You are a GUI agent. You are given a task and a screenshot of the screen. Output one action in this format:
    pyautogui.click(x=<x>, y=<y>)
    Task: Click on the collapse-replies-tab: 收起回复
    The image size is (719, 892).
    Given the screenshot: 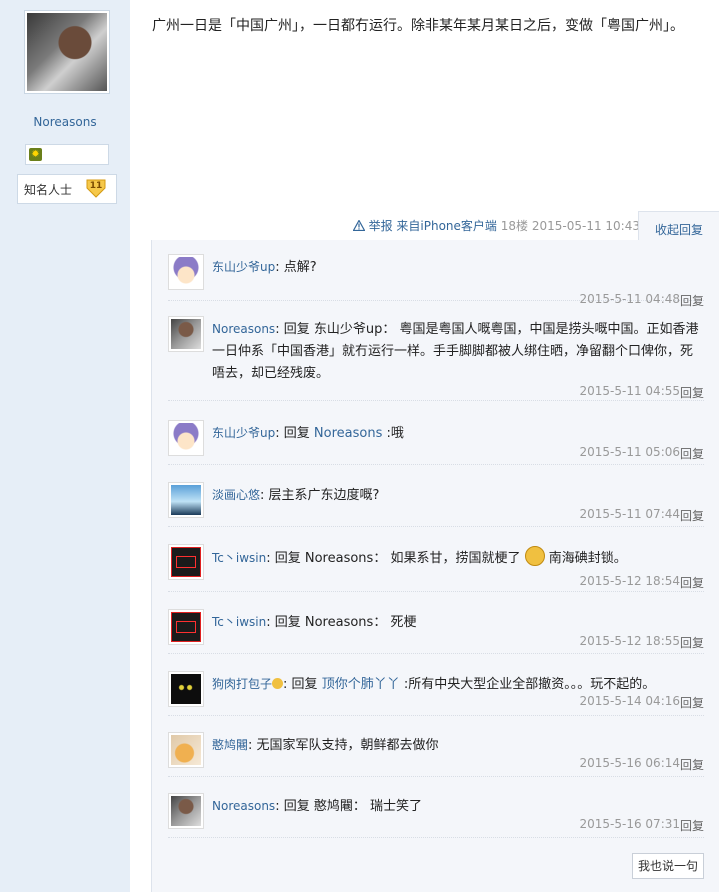 What is the action you would take?
    pyautogui.click(x=678, y=226)
    